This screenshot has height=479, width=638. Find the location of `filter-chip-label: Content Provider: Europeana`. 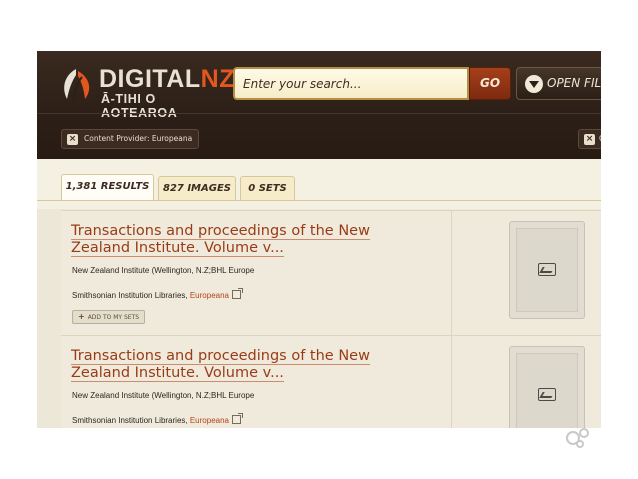

filter-chip-label: Content Provider: Europeana is located at coordinates (138, 138).